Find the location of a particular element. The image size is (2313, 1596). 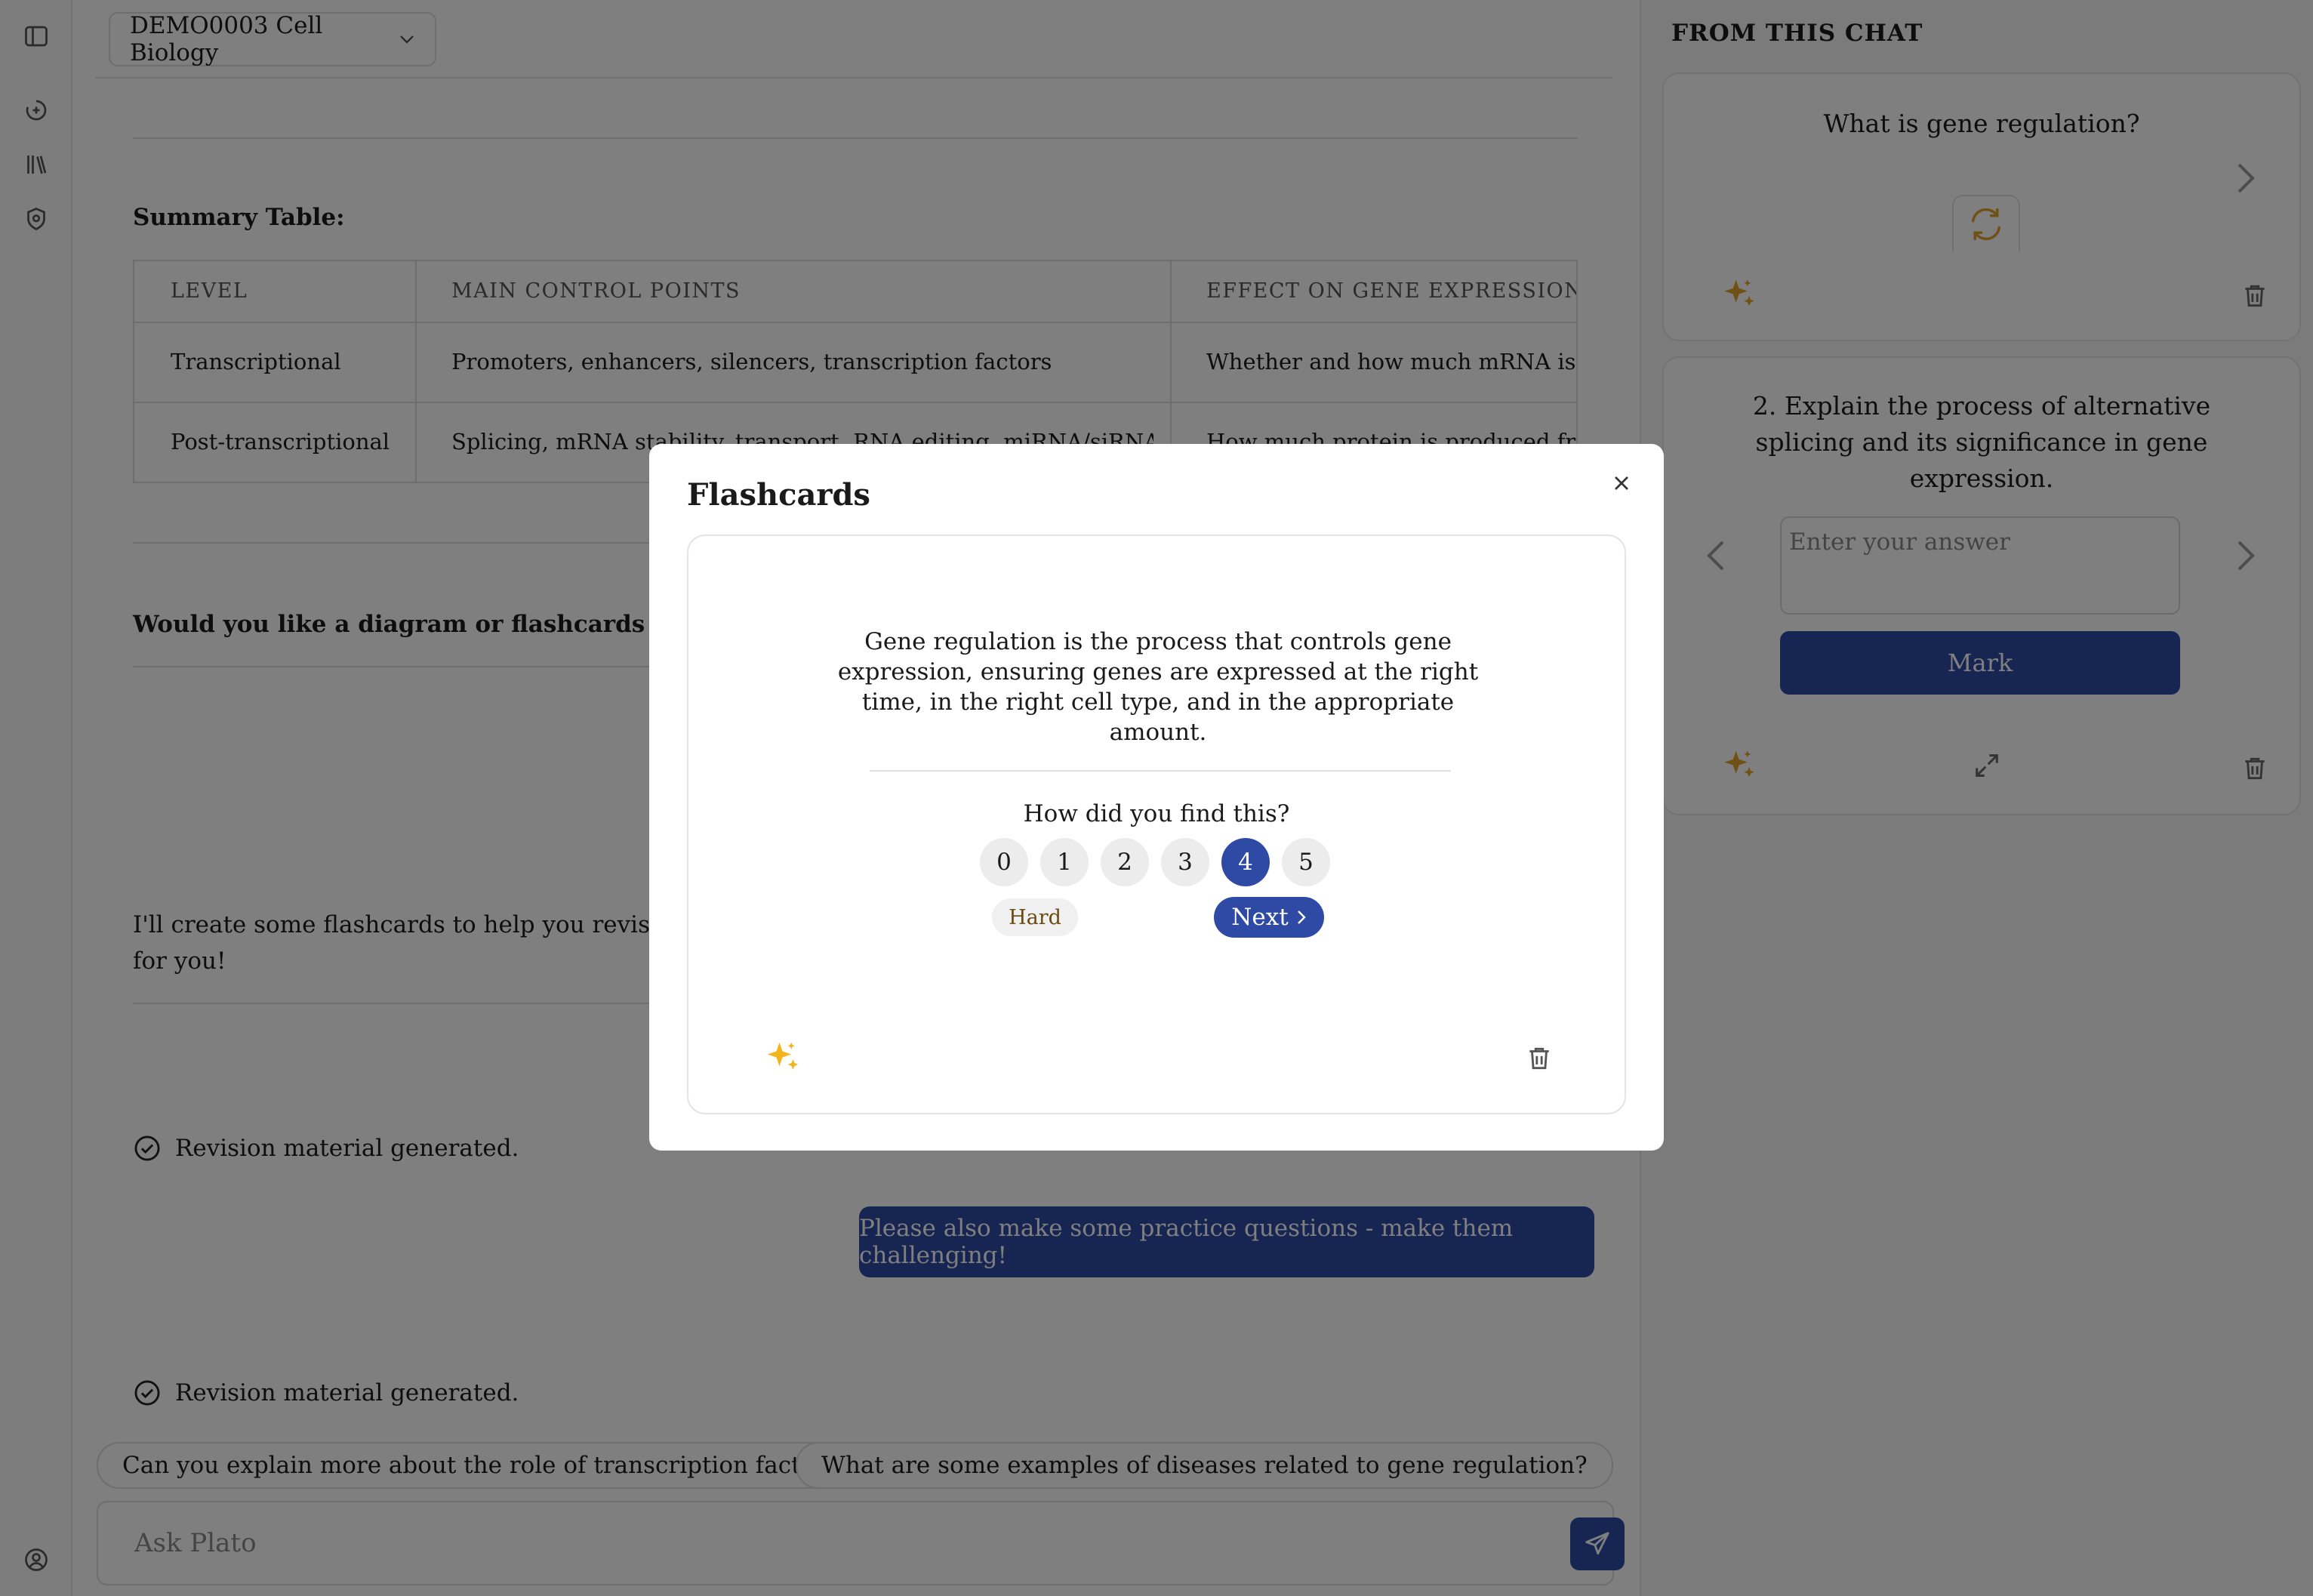

sparkle-icon is located at coordinates (782, 1057).